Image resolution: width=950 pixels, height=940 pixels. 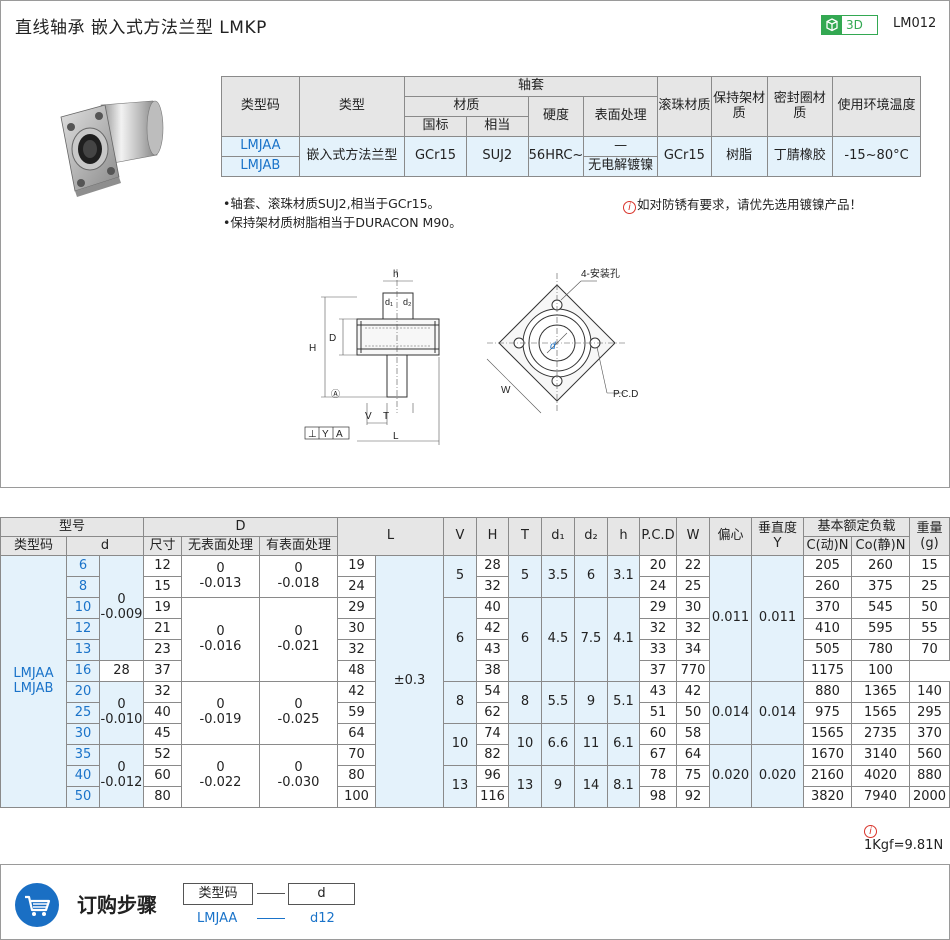 What do you see at coordinates (356, 608) in the screenshot?
I see `L-value: 29` at bounding box center [356, 608].